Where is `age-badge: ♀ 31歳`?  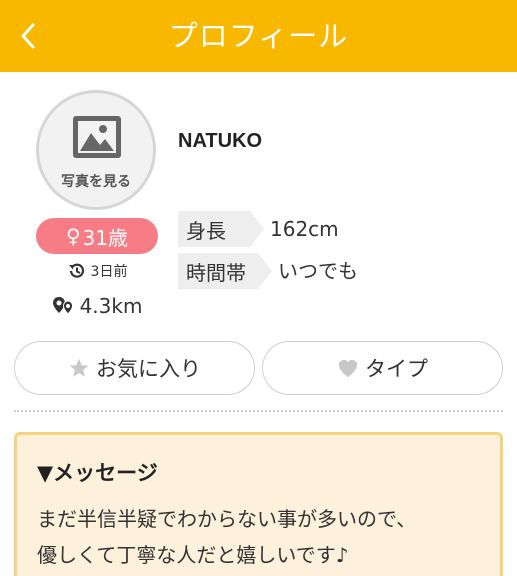
age-badge: ♀ 31歳 is located at coordinates (97, 236).